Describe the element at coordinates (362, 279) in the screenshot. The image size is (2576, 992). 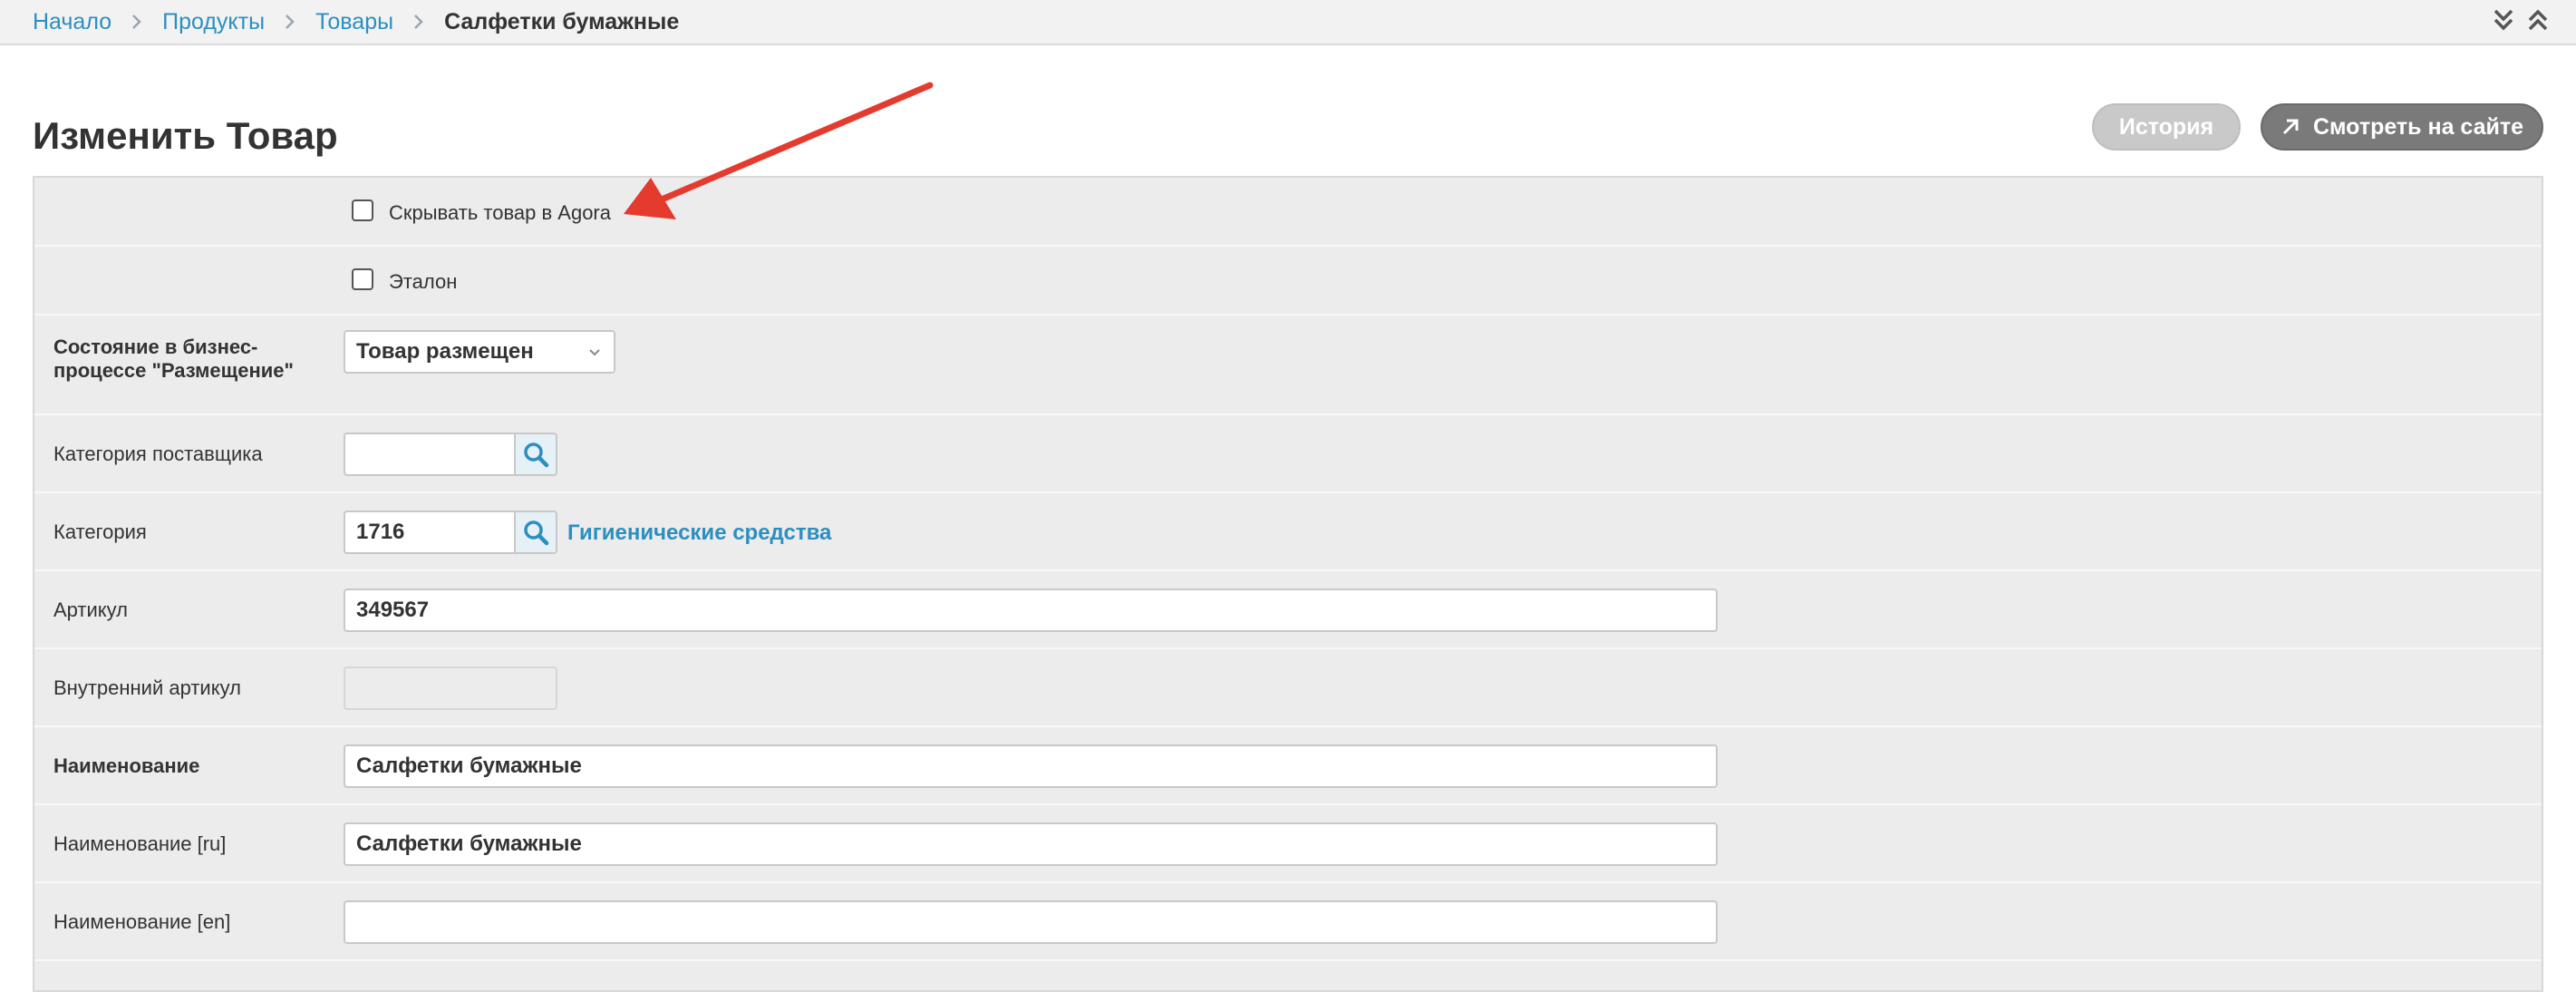
I see `etalon-checkbox` at that location.